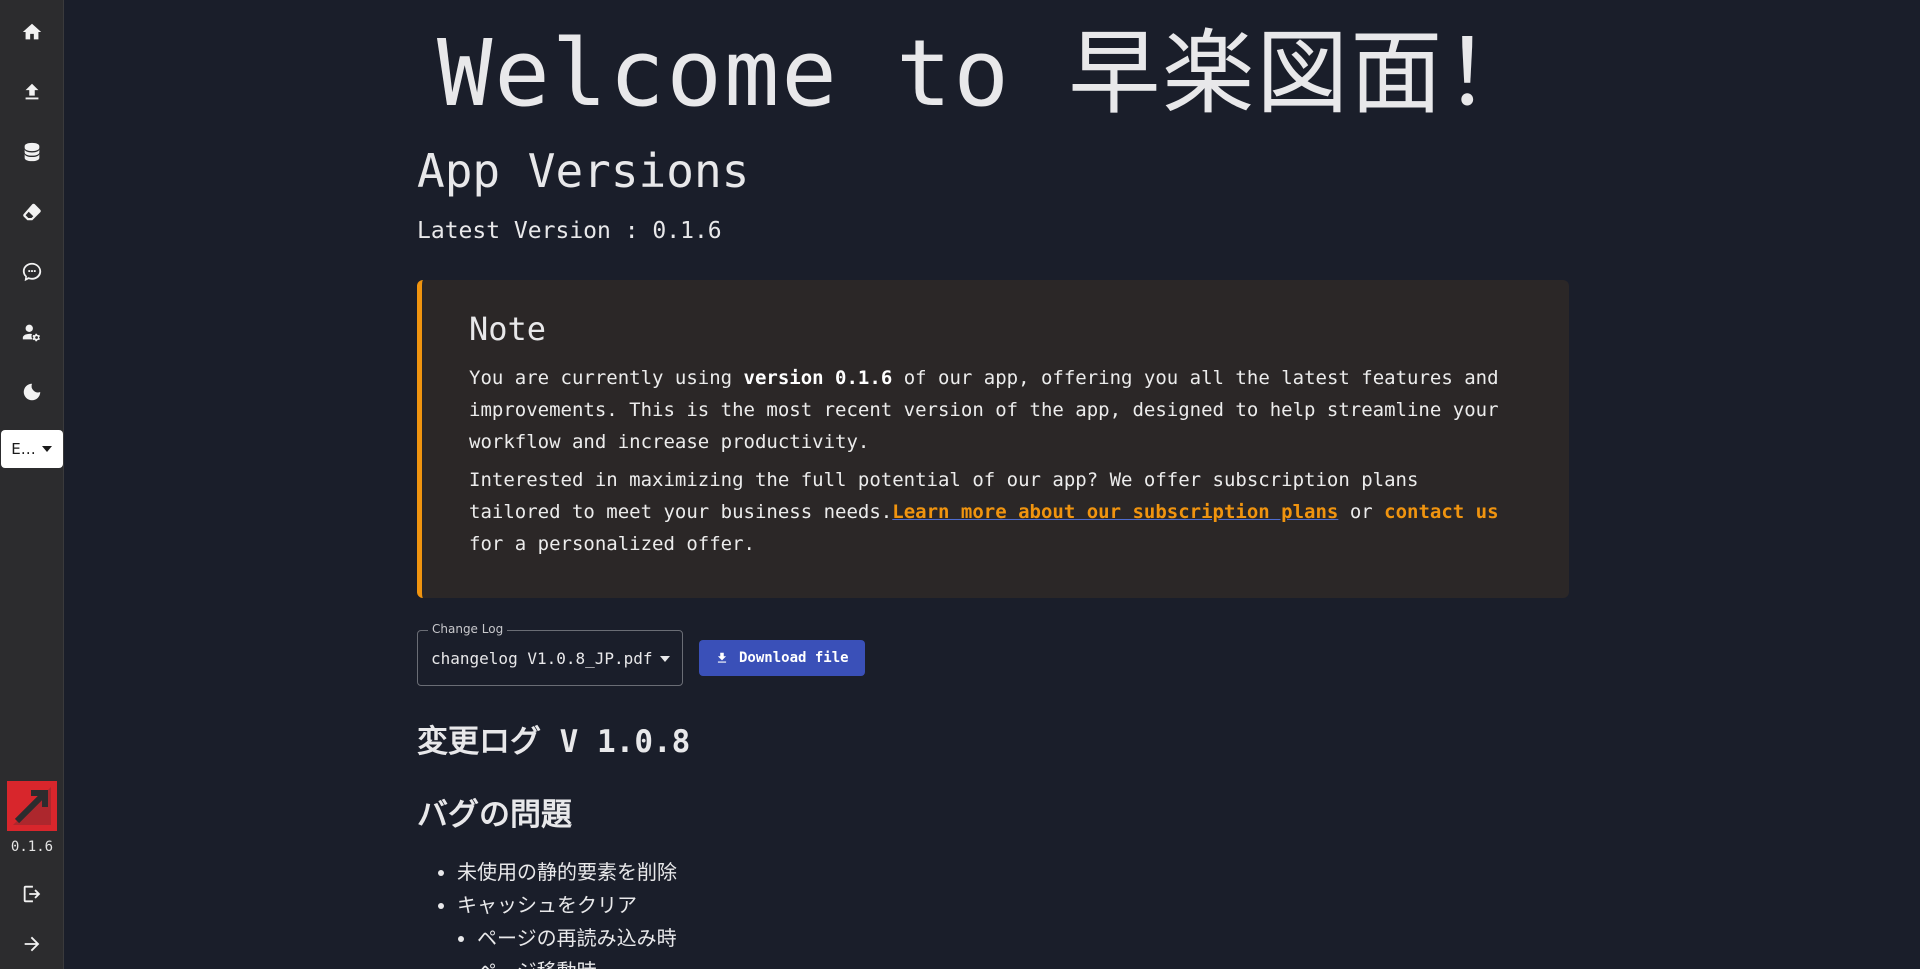  Describe the element at coordinates (1023, 962) in the screenshot. I see `list-item: ページ移動時` at that location.